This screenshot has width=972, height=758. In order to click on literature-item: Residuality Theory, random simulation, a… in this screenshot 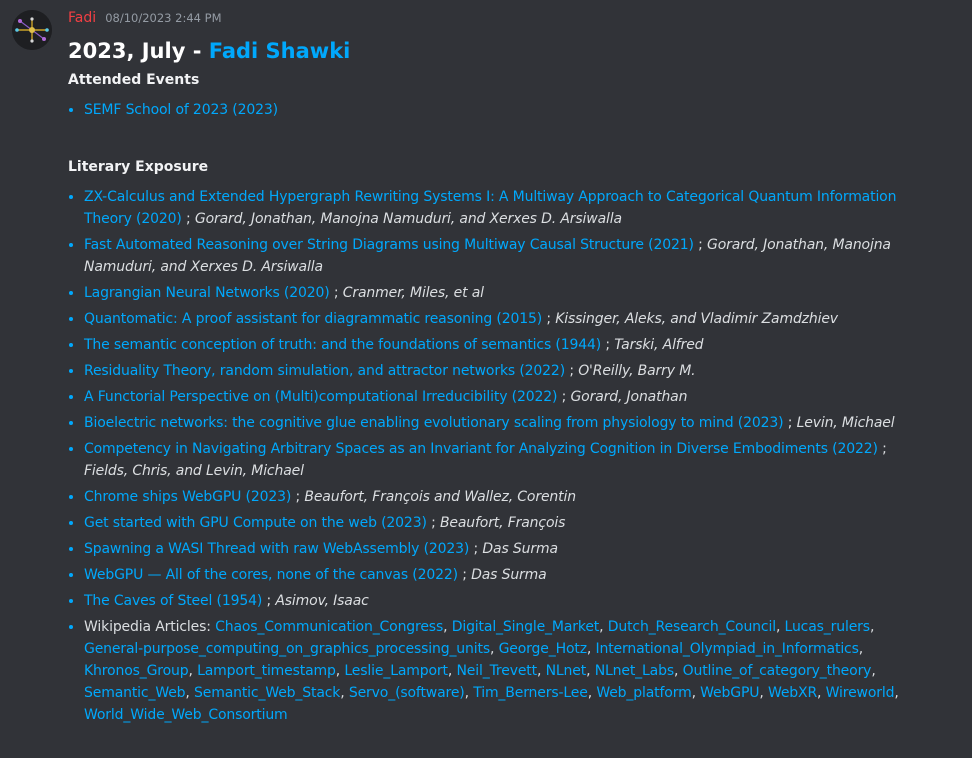, I will do `click(508, 371)`.